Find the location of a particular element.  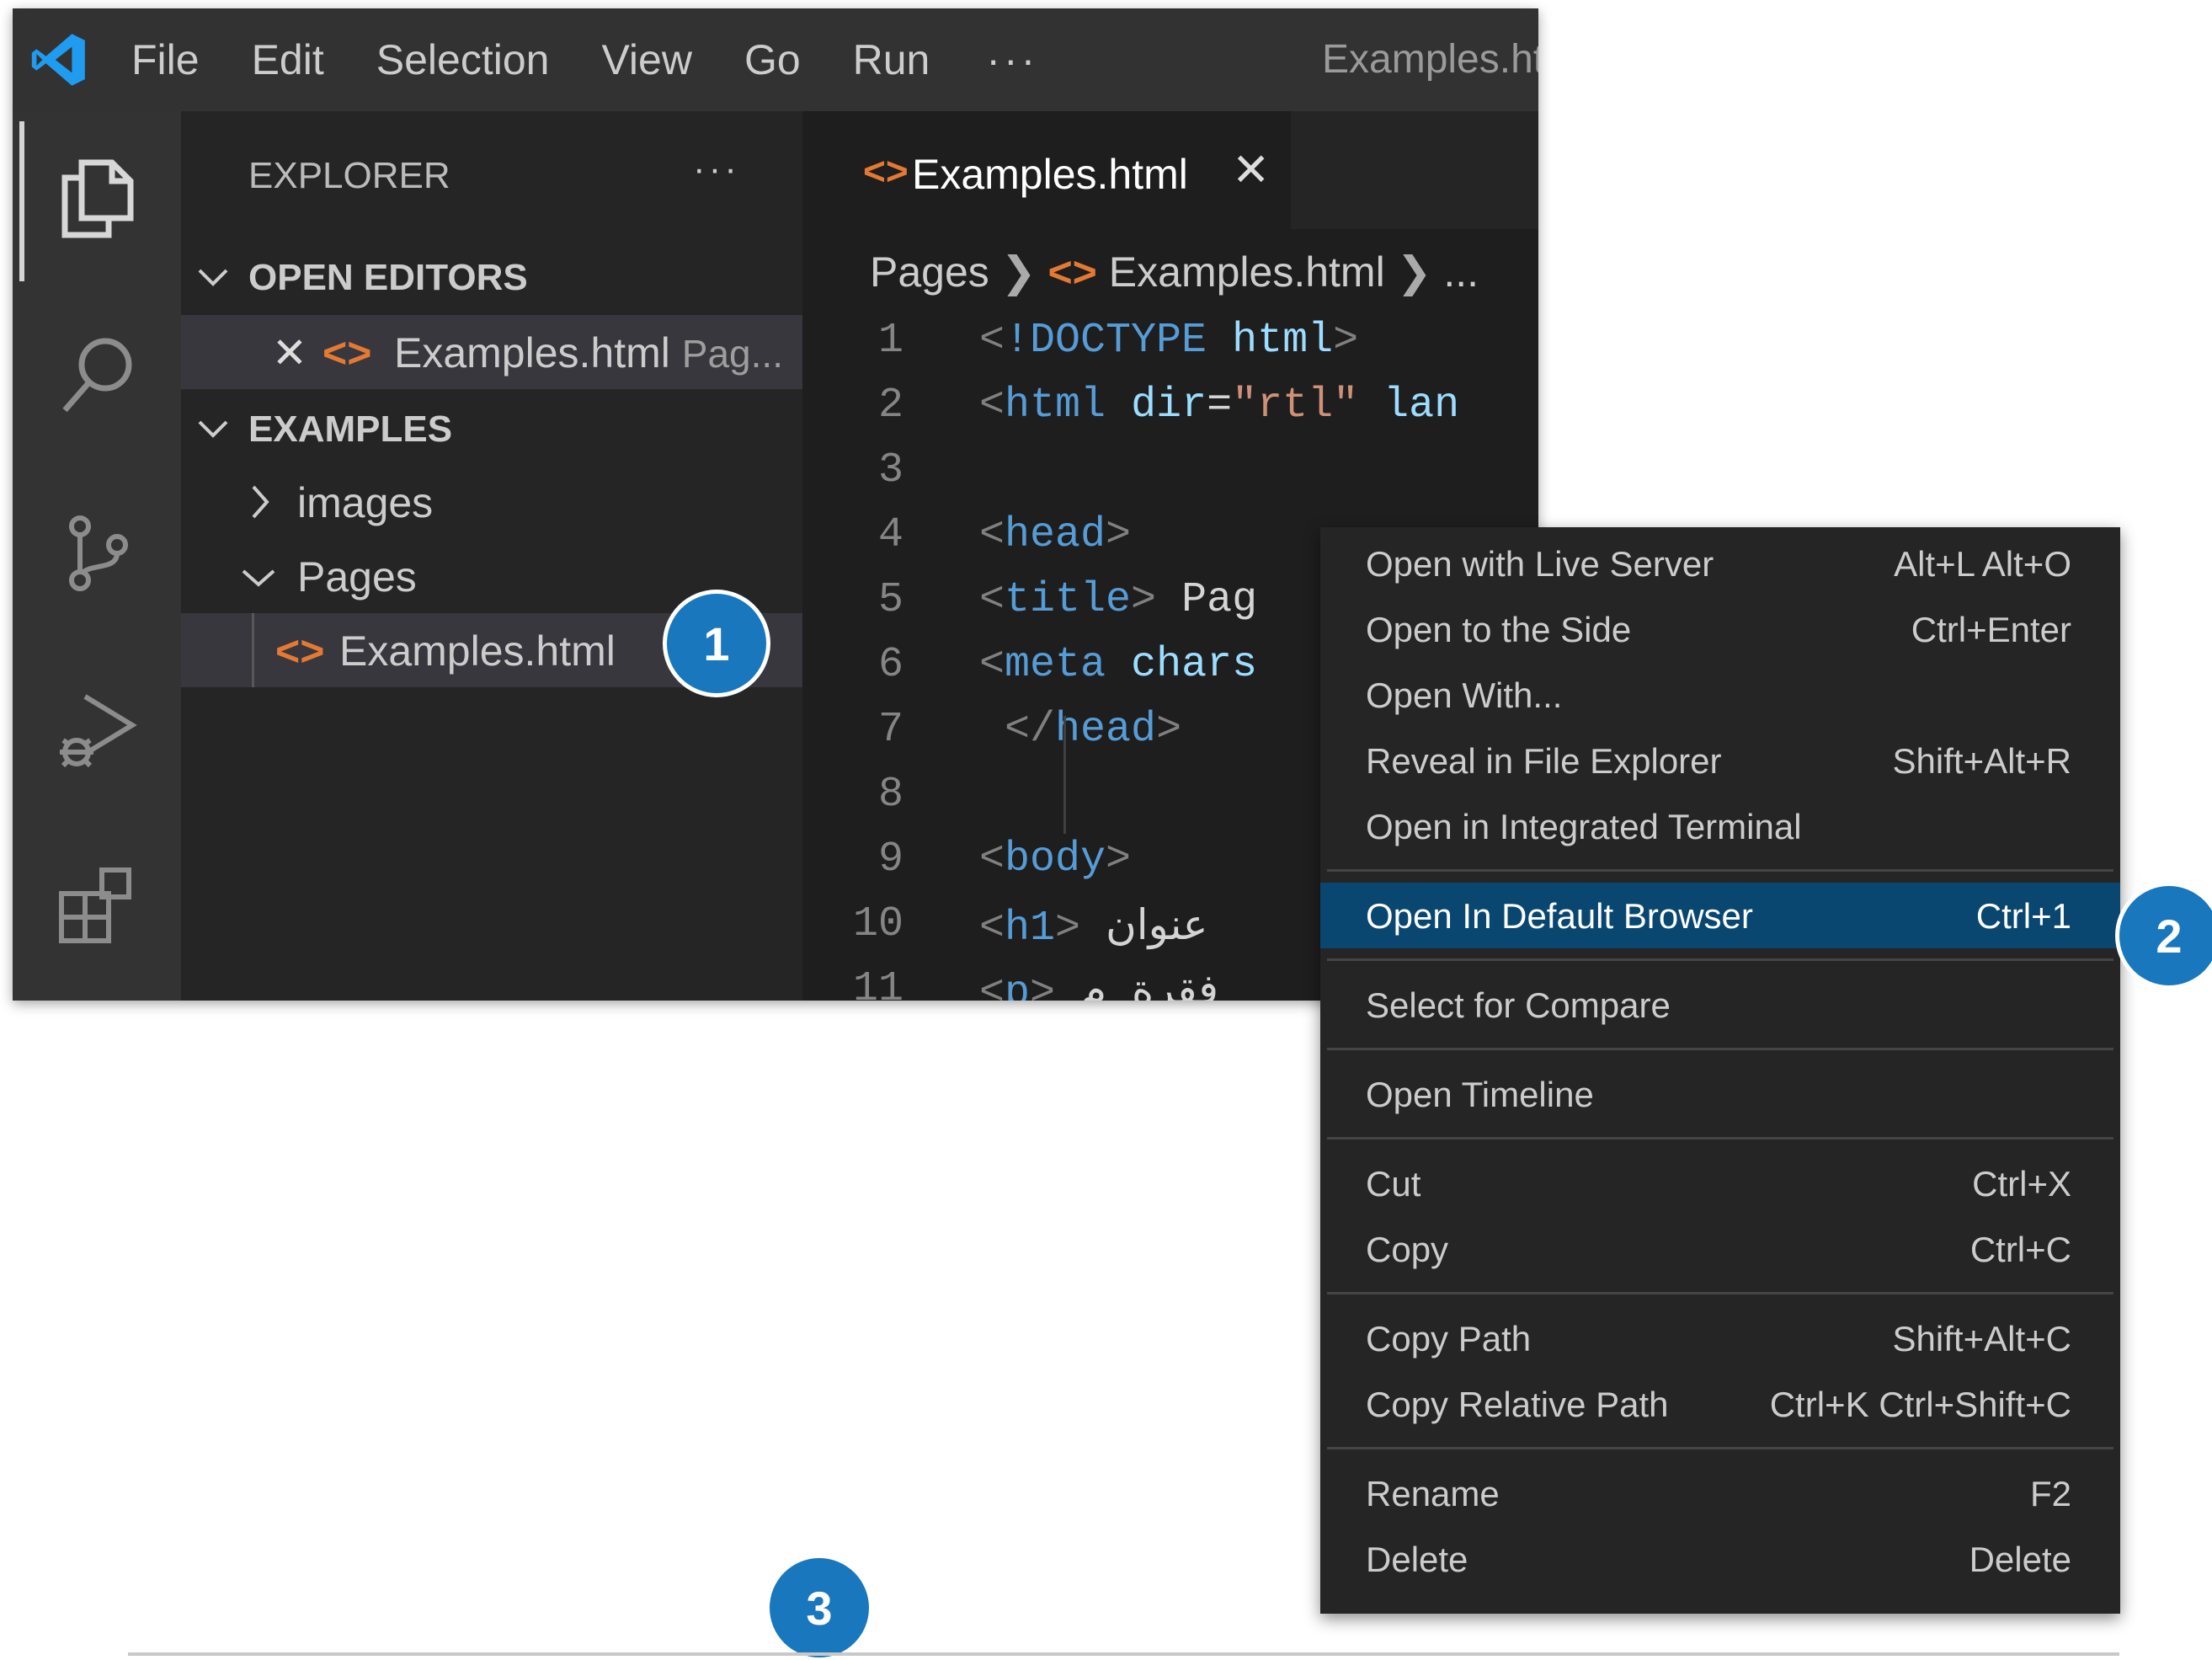

menu-item-label: Rename is located at coordinates (1433, 1493).